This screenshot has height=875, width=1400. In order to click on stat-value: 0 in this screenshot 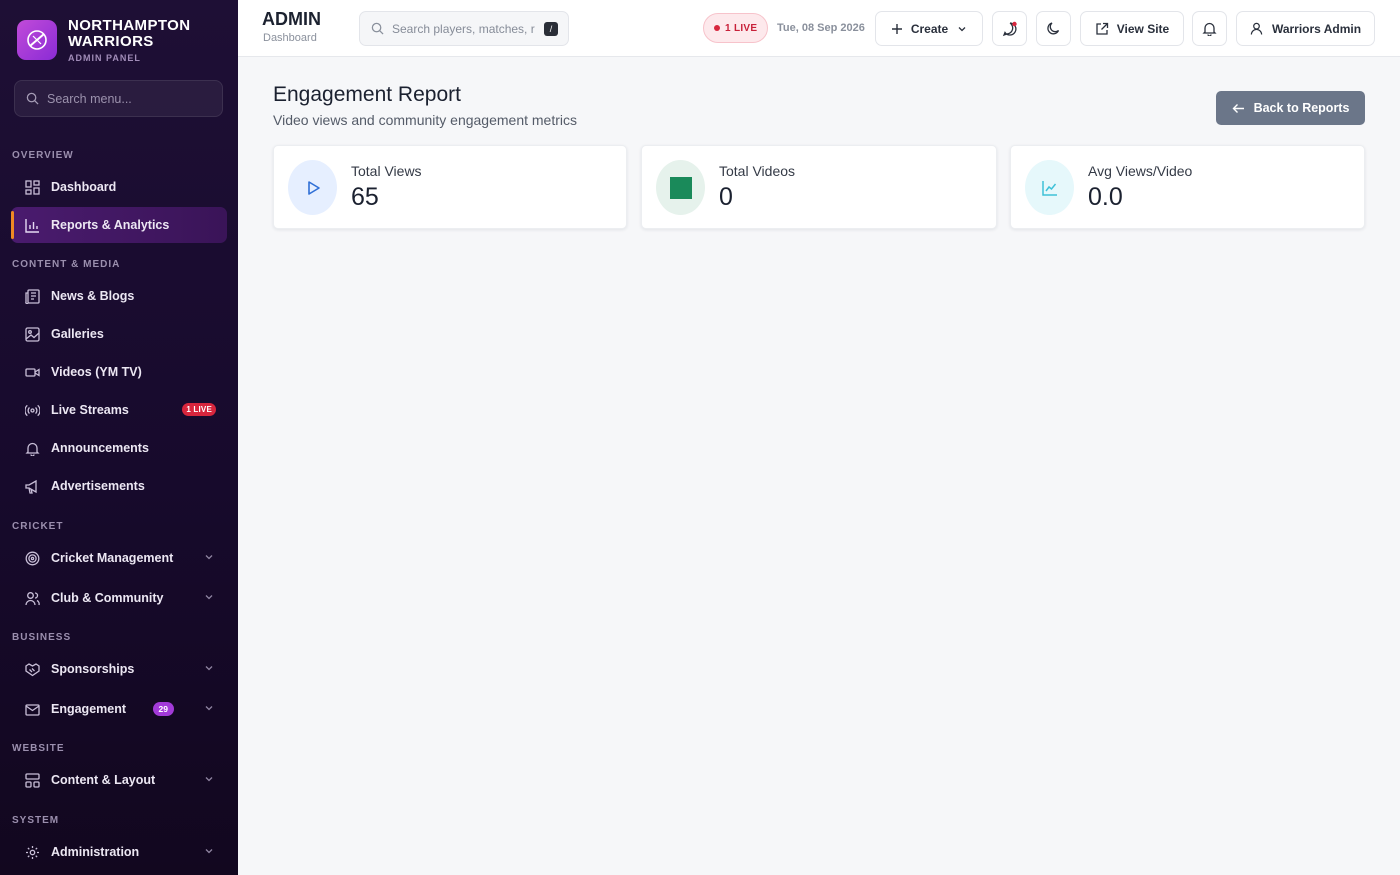, I will do `click(726, 197)`.